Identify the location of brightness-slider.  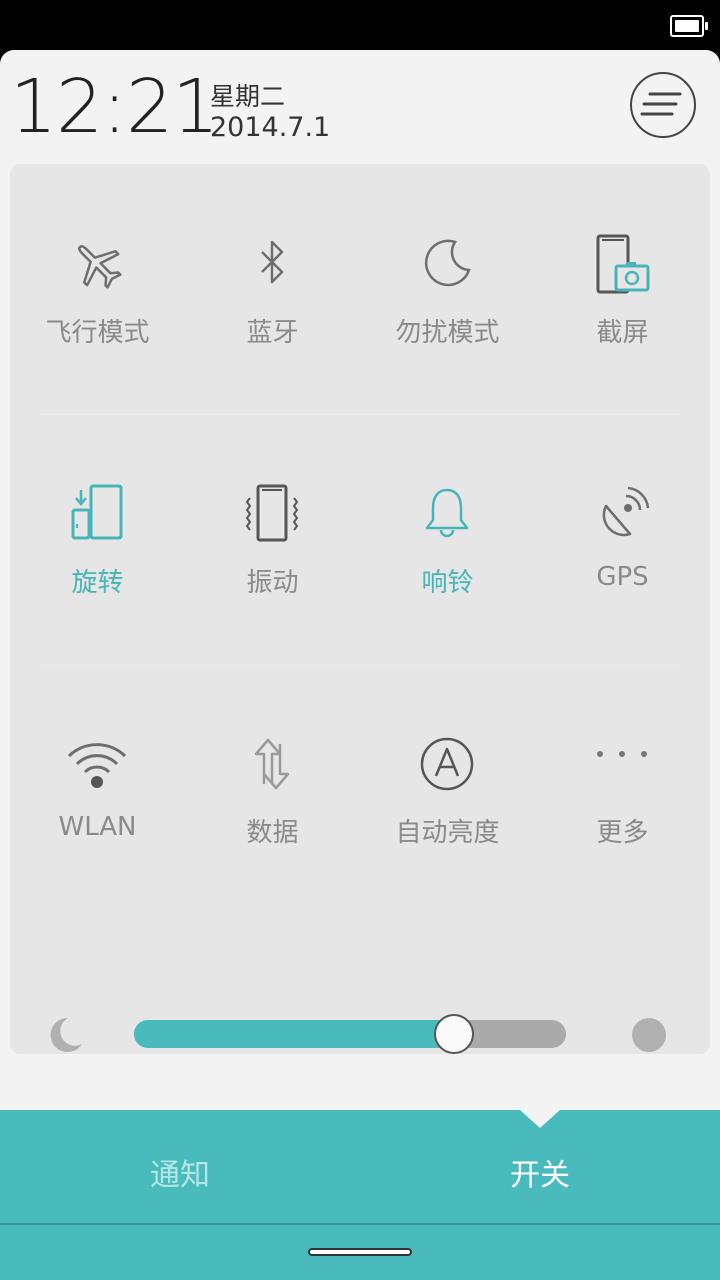
(350, 1034).